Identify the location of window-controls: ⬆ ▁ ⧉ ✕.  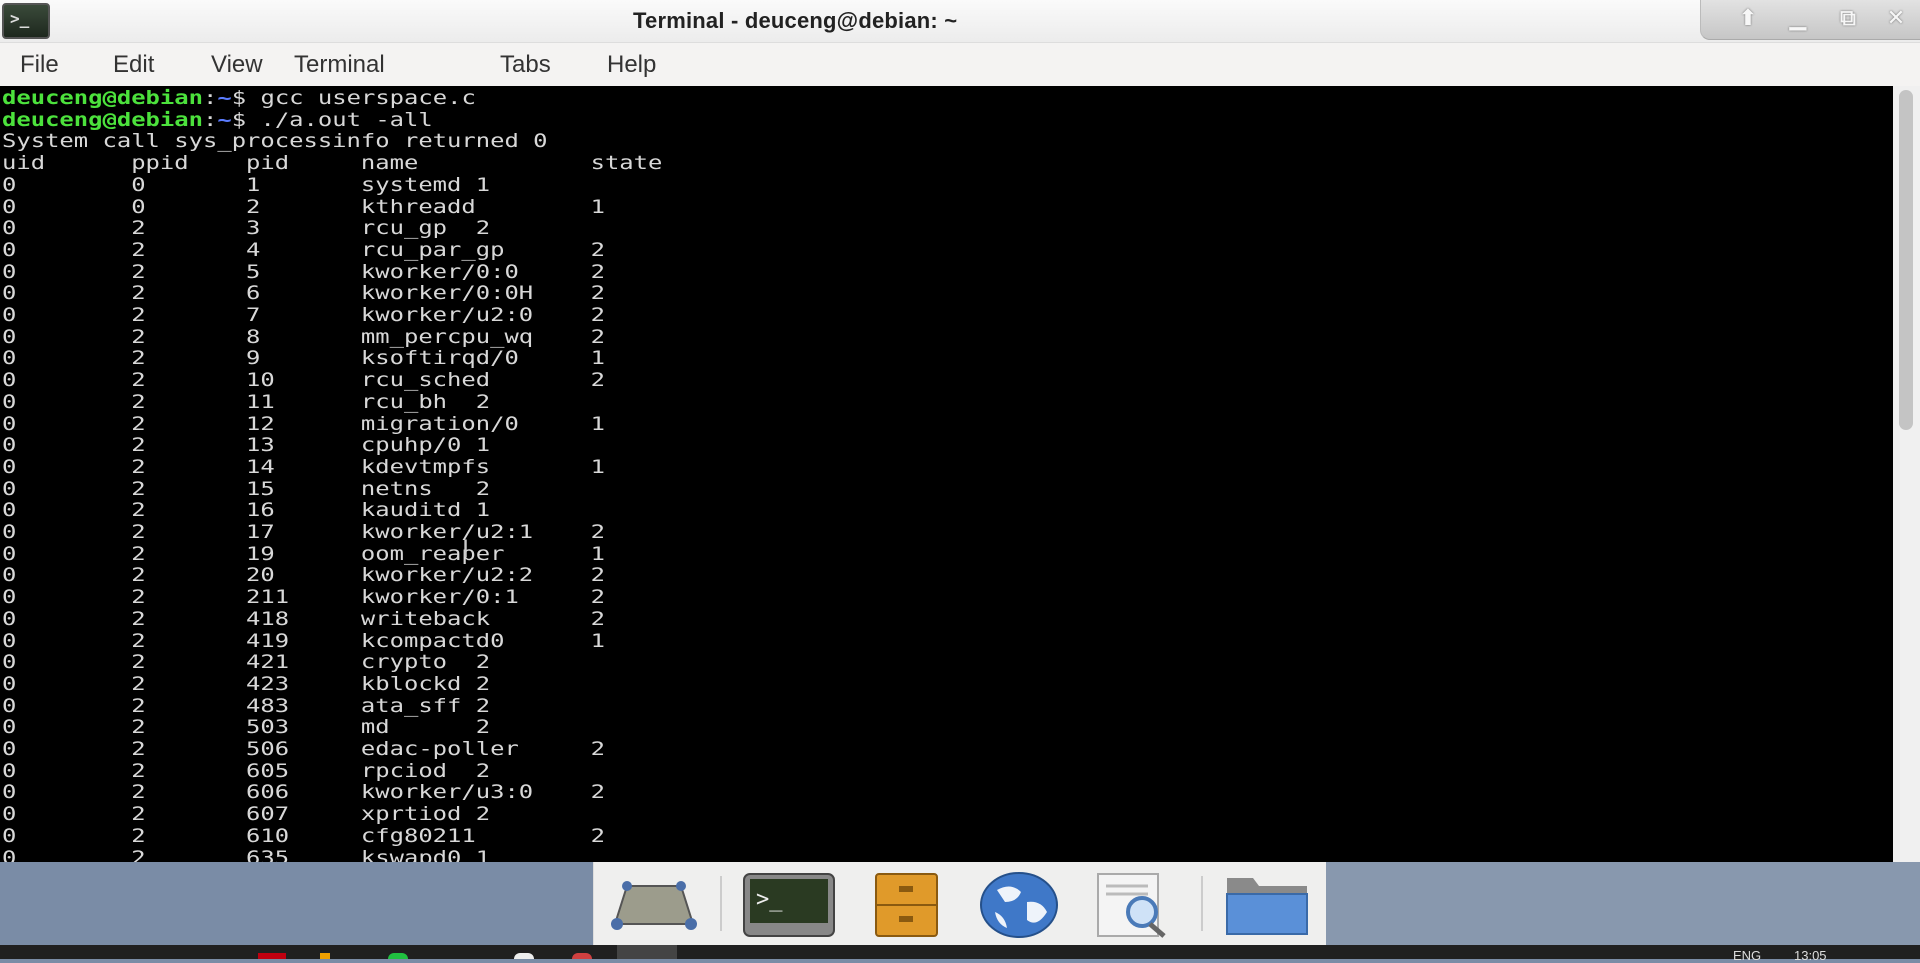
(1810, 20).